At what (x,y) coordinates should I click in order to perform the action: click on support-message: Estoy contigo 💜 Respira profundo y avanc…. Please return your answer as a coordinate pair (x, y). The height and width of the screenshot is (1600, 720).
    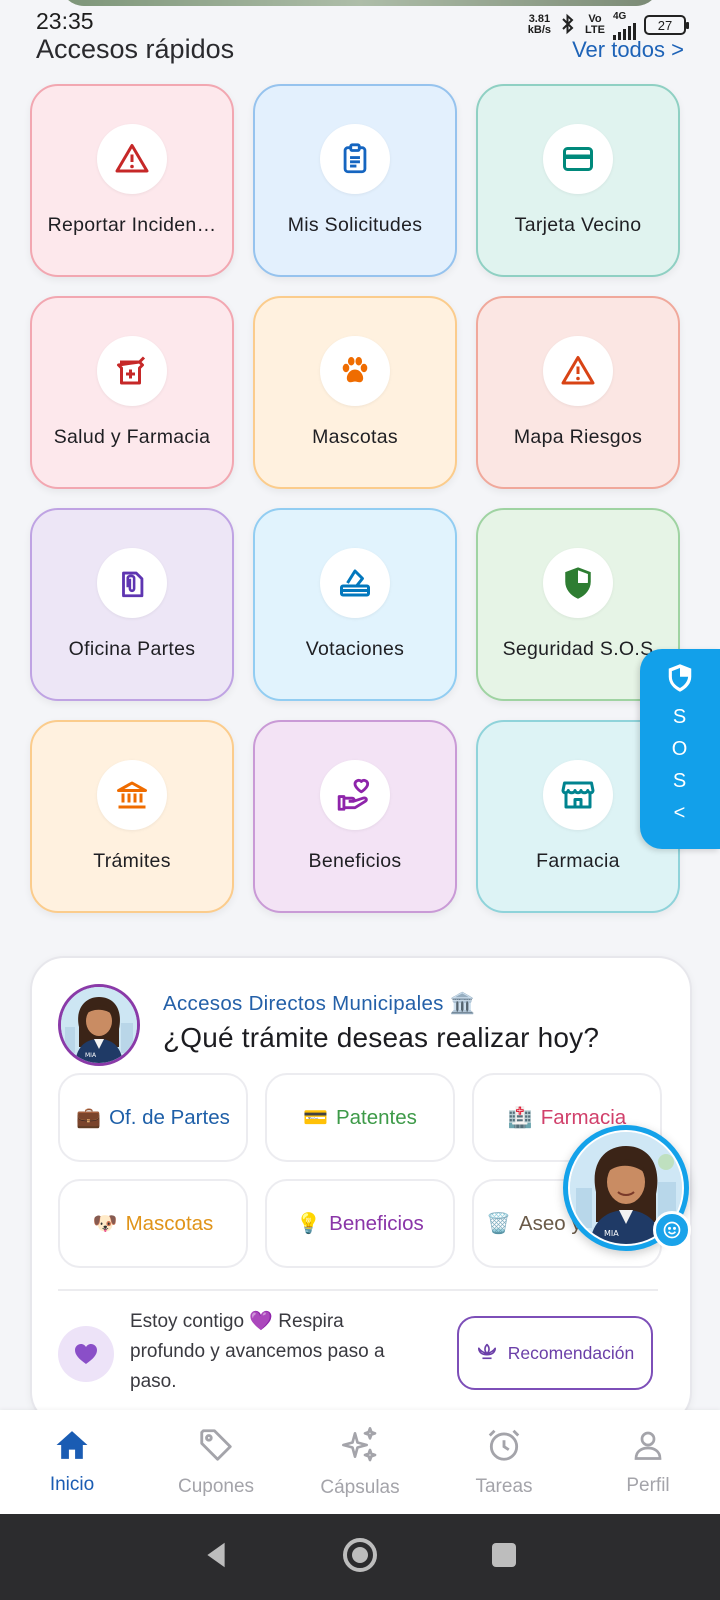
    Looking at the image, I should click on (257, 1351).